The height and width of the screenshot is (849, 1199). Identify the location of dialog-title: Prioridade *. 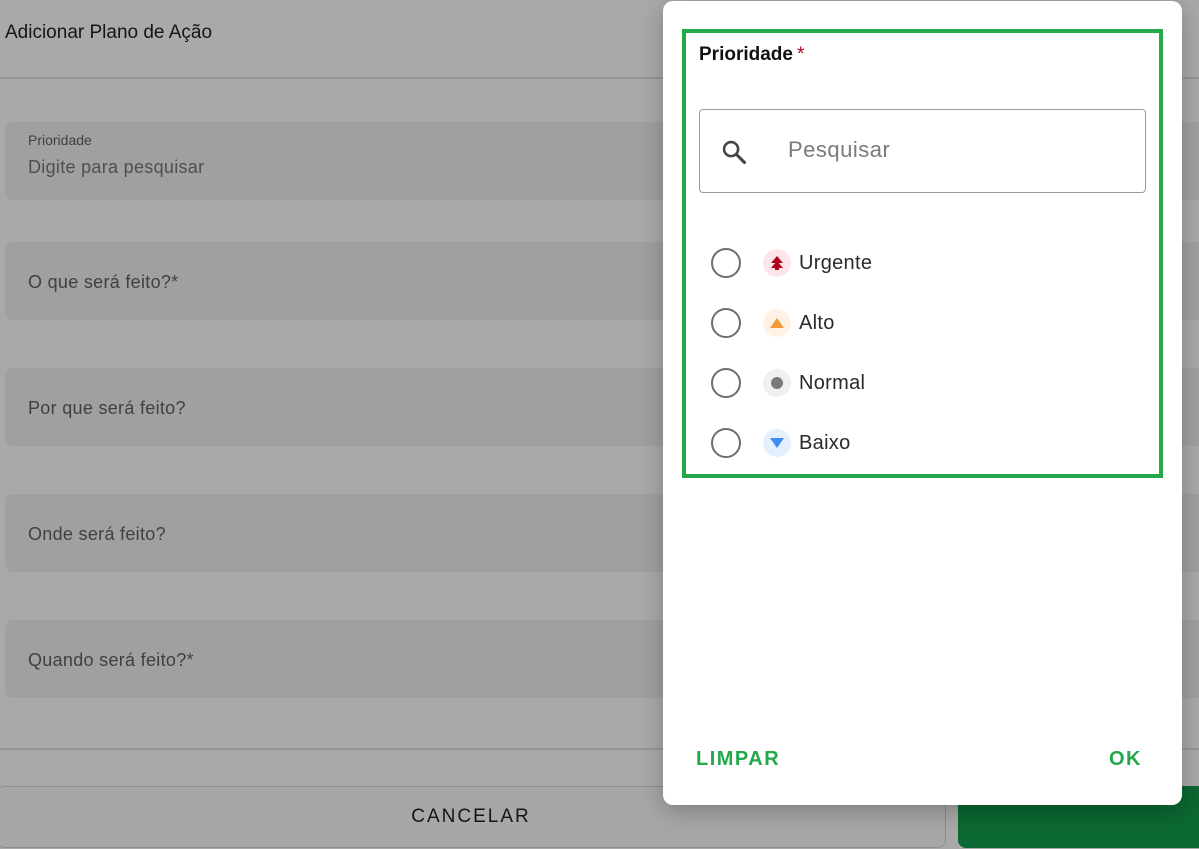
(751, 55).